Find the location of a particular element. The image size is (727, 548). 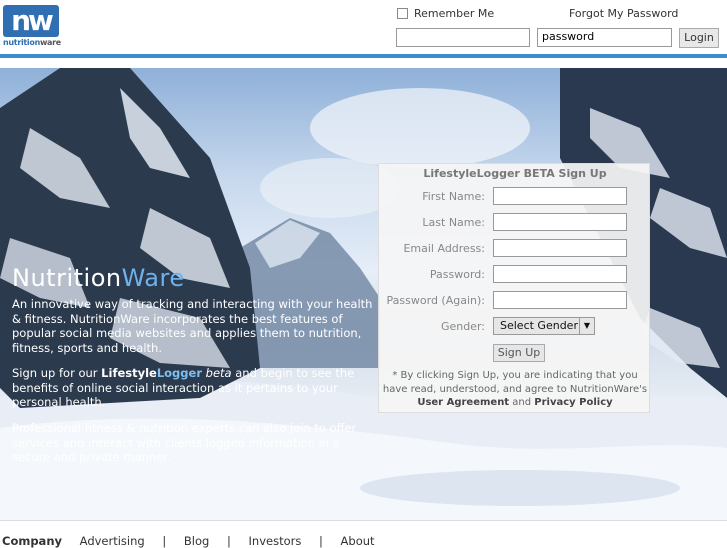

footer-link-blog: Blog is located at coordinates (196, 541).